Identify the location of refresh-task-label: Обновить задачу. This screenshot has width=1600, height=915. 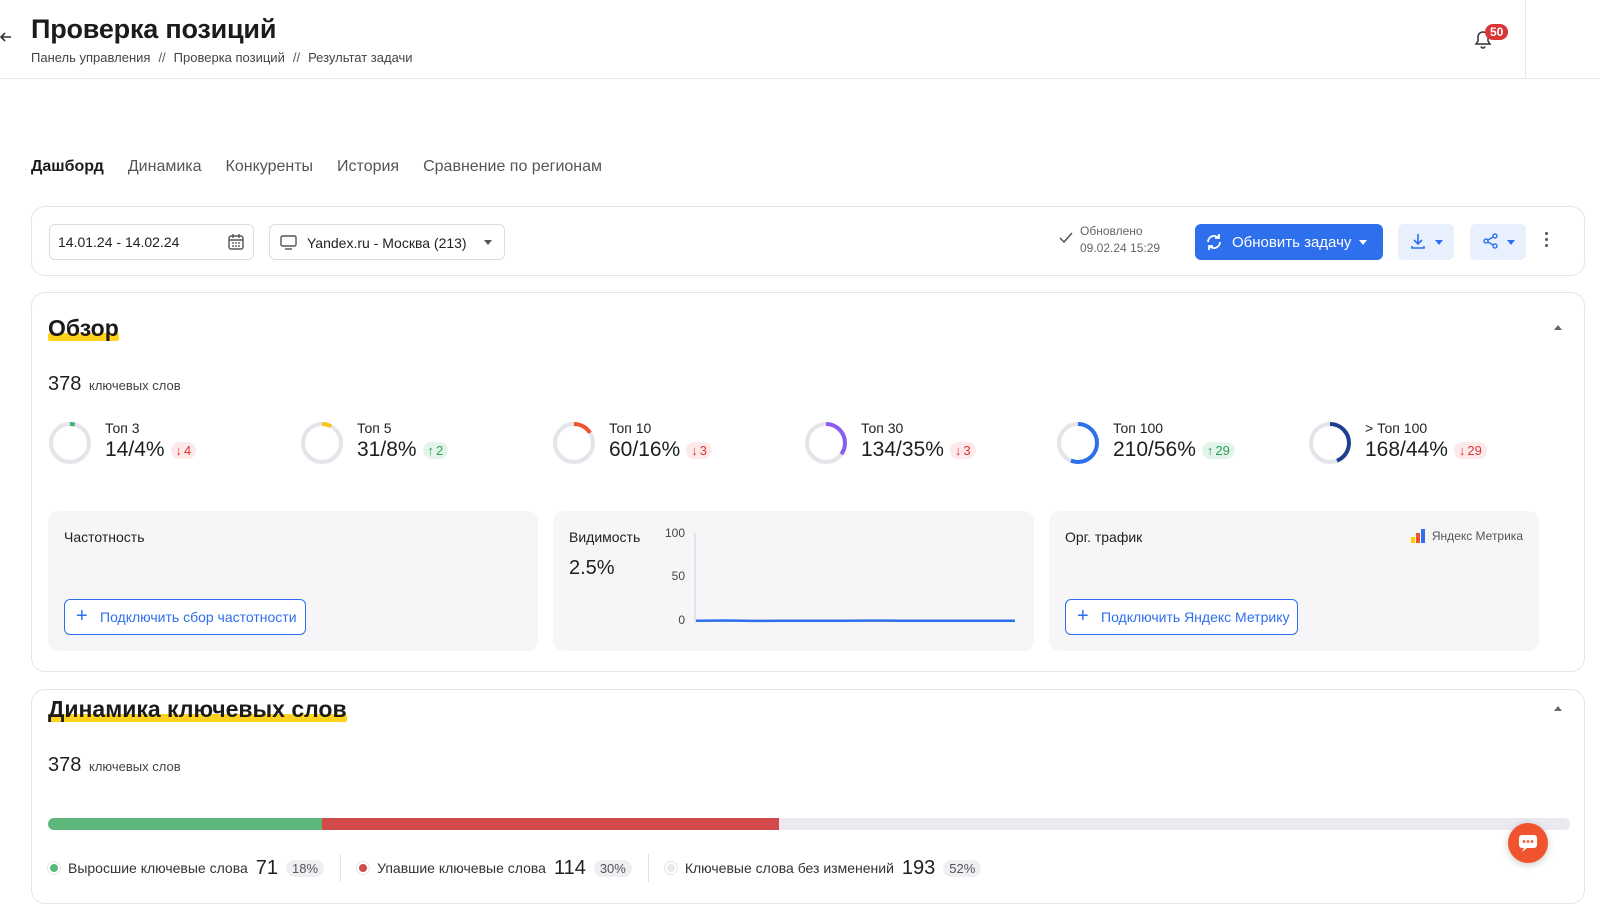
(1292, 242).